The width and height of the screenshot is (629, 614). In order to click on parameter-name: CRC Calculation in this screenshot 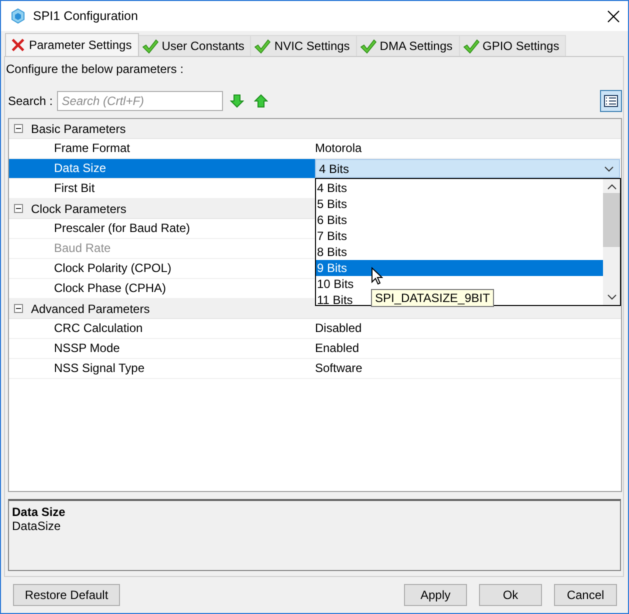, I will do `click(162, 328)`.